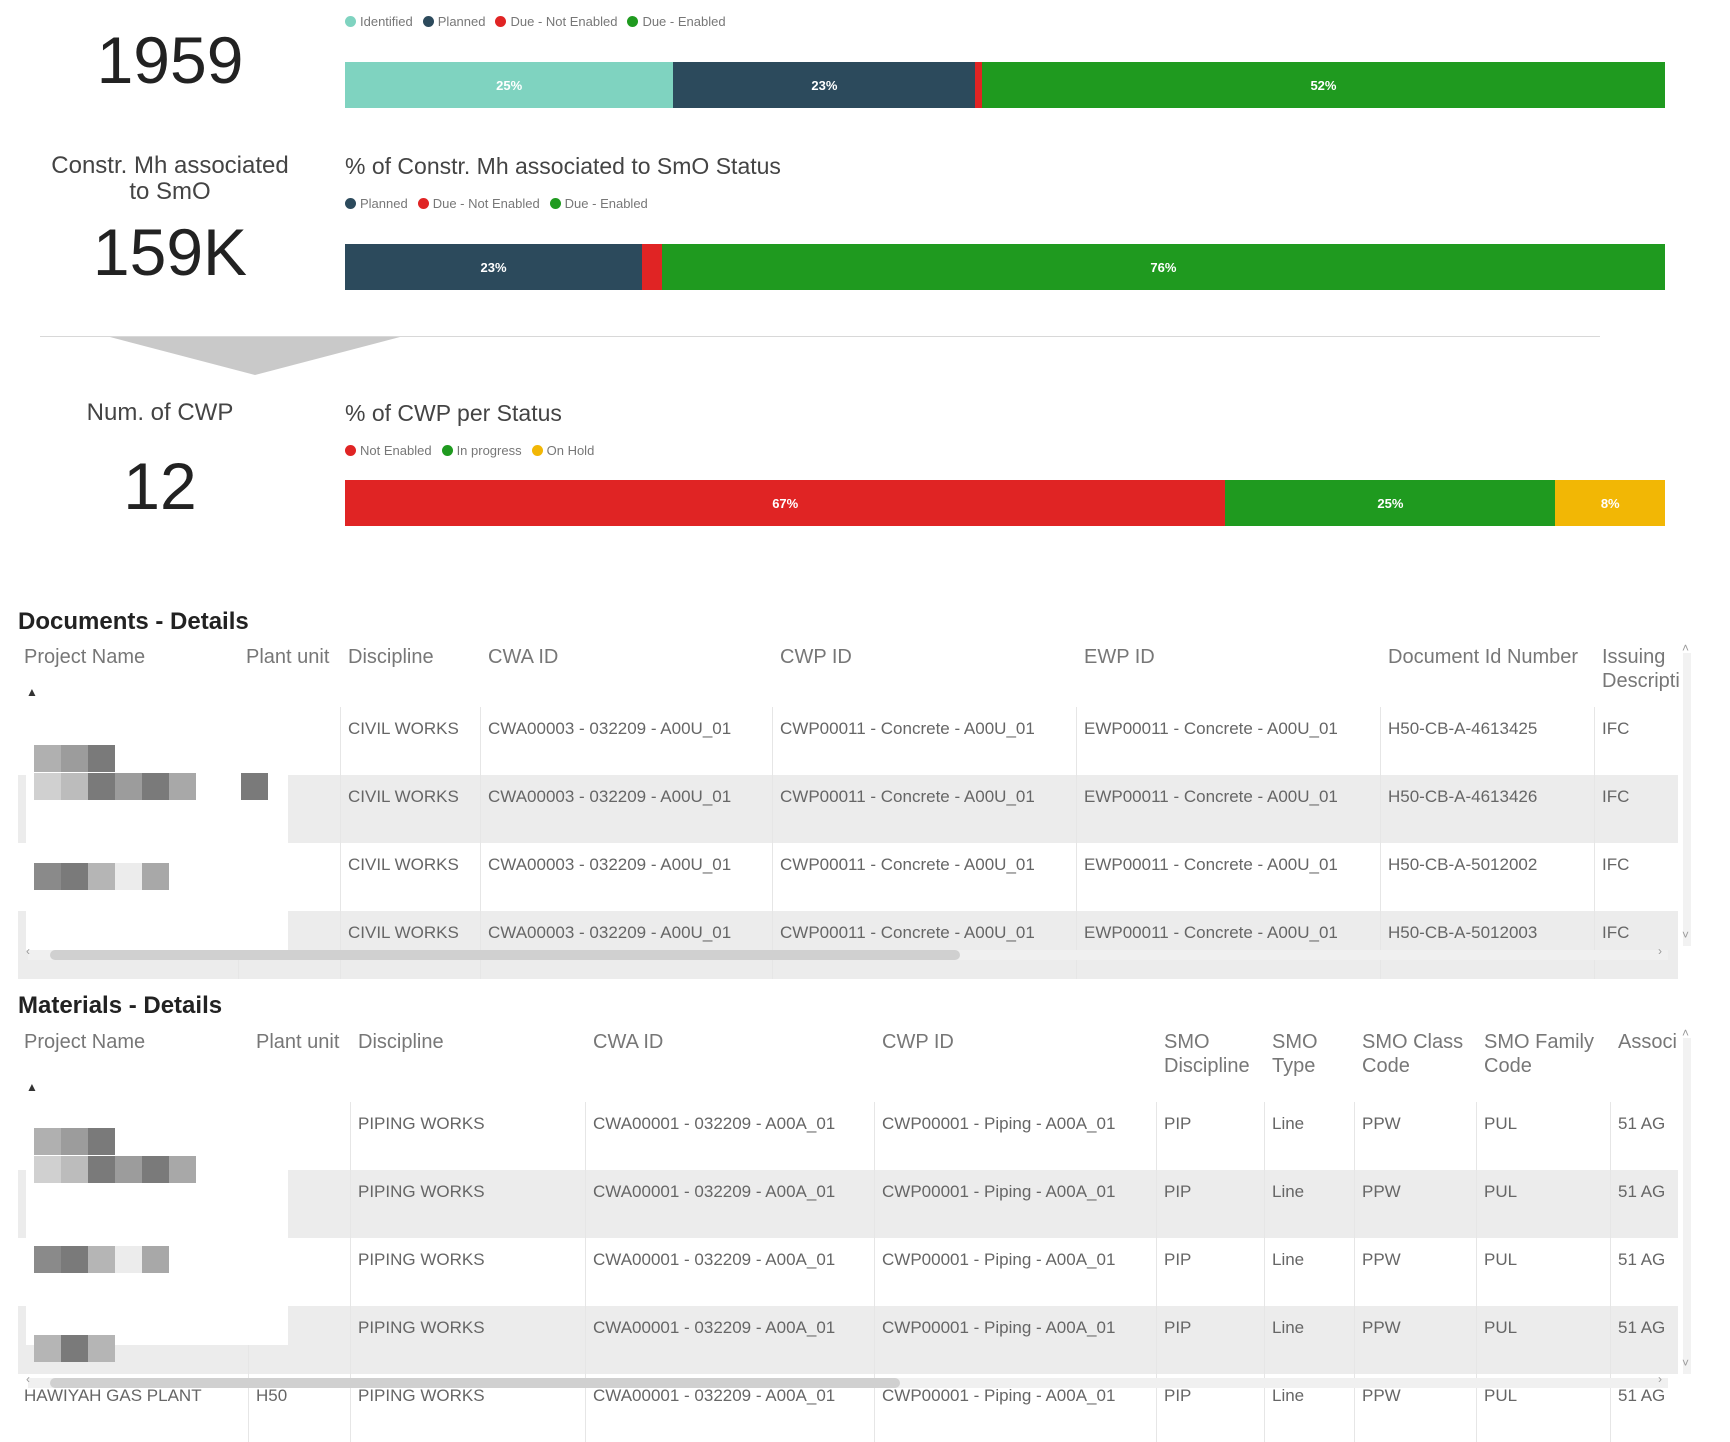 The width and height of the screenshot is (1730, 1442). What do you see at coordinates (564, 21) in the screenshot?
I see `legend-label: Due - Not Enabled` at bounding box center [564, 21].